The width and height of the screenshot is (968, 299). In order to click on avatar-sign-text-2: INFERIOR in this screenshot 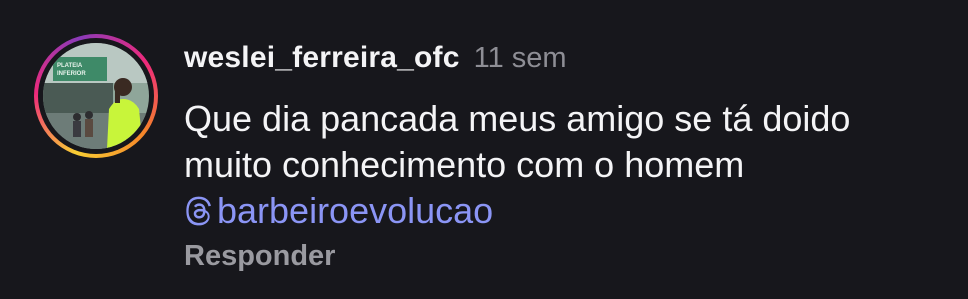, I will do `click(71, 74)`.